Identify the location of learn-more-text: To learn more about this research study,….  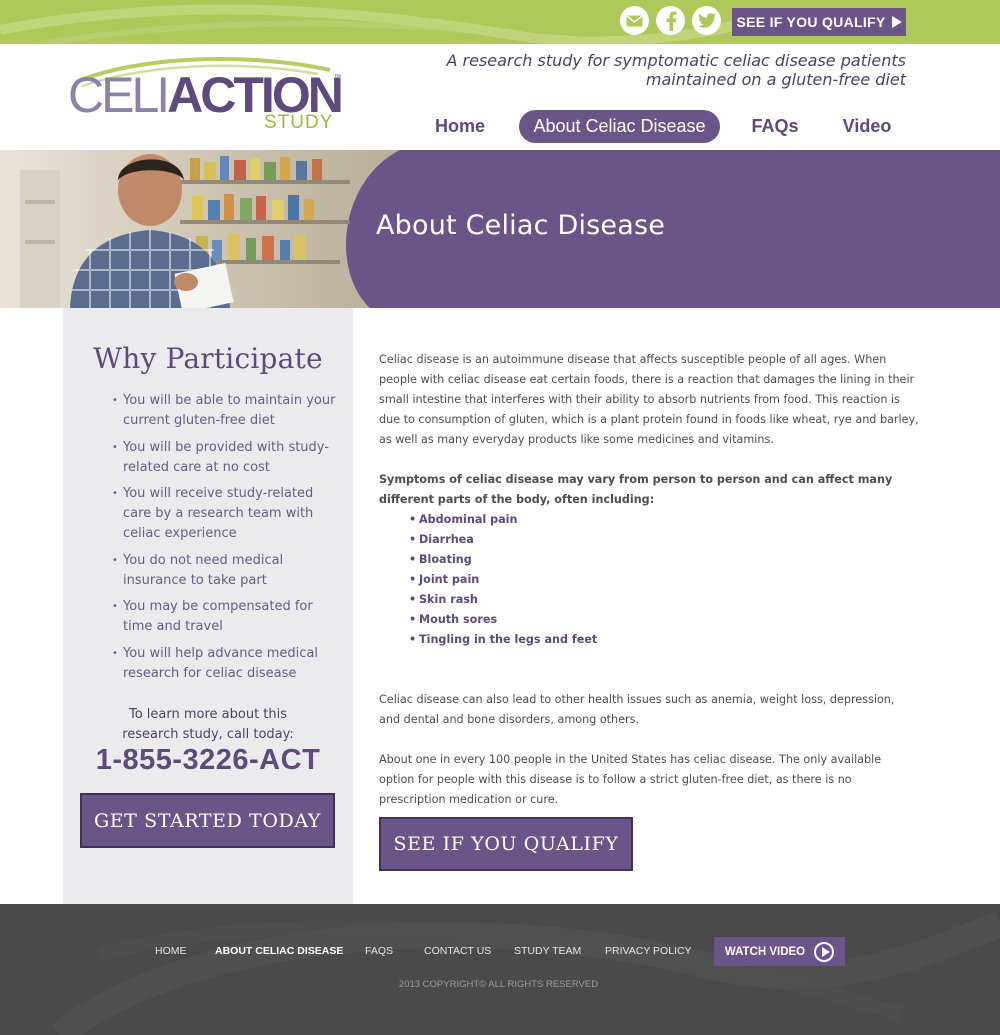
(208, 725).